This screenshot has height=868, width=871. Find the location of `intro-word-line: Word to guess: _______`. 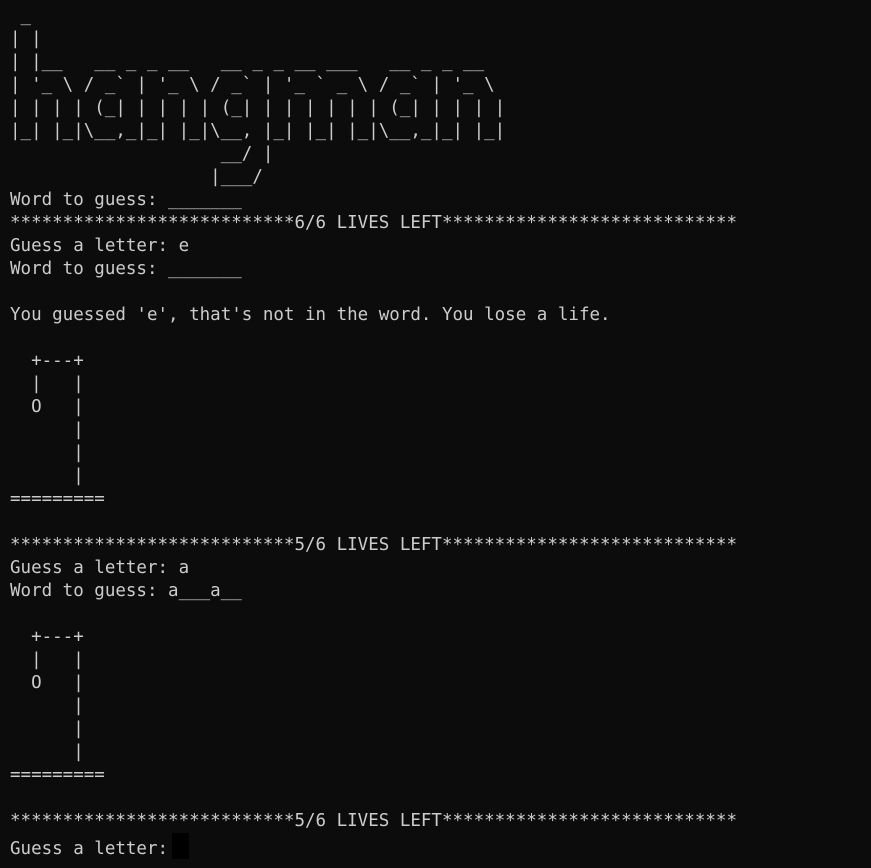

intro-word-line: Word to guess: _______ is located at coordinates (126, 200).